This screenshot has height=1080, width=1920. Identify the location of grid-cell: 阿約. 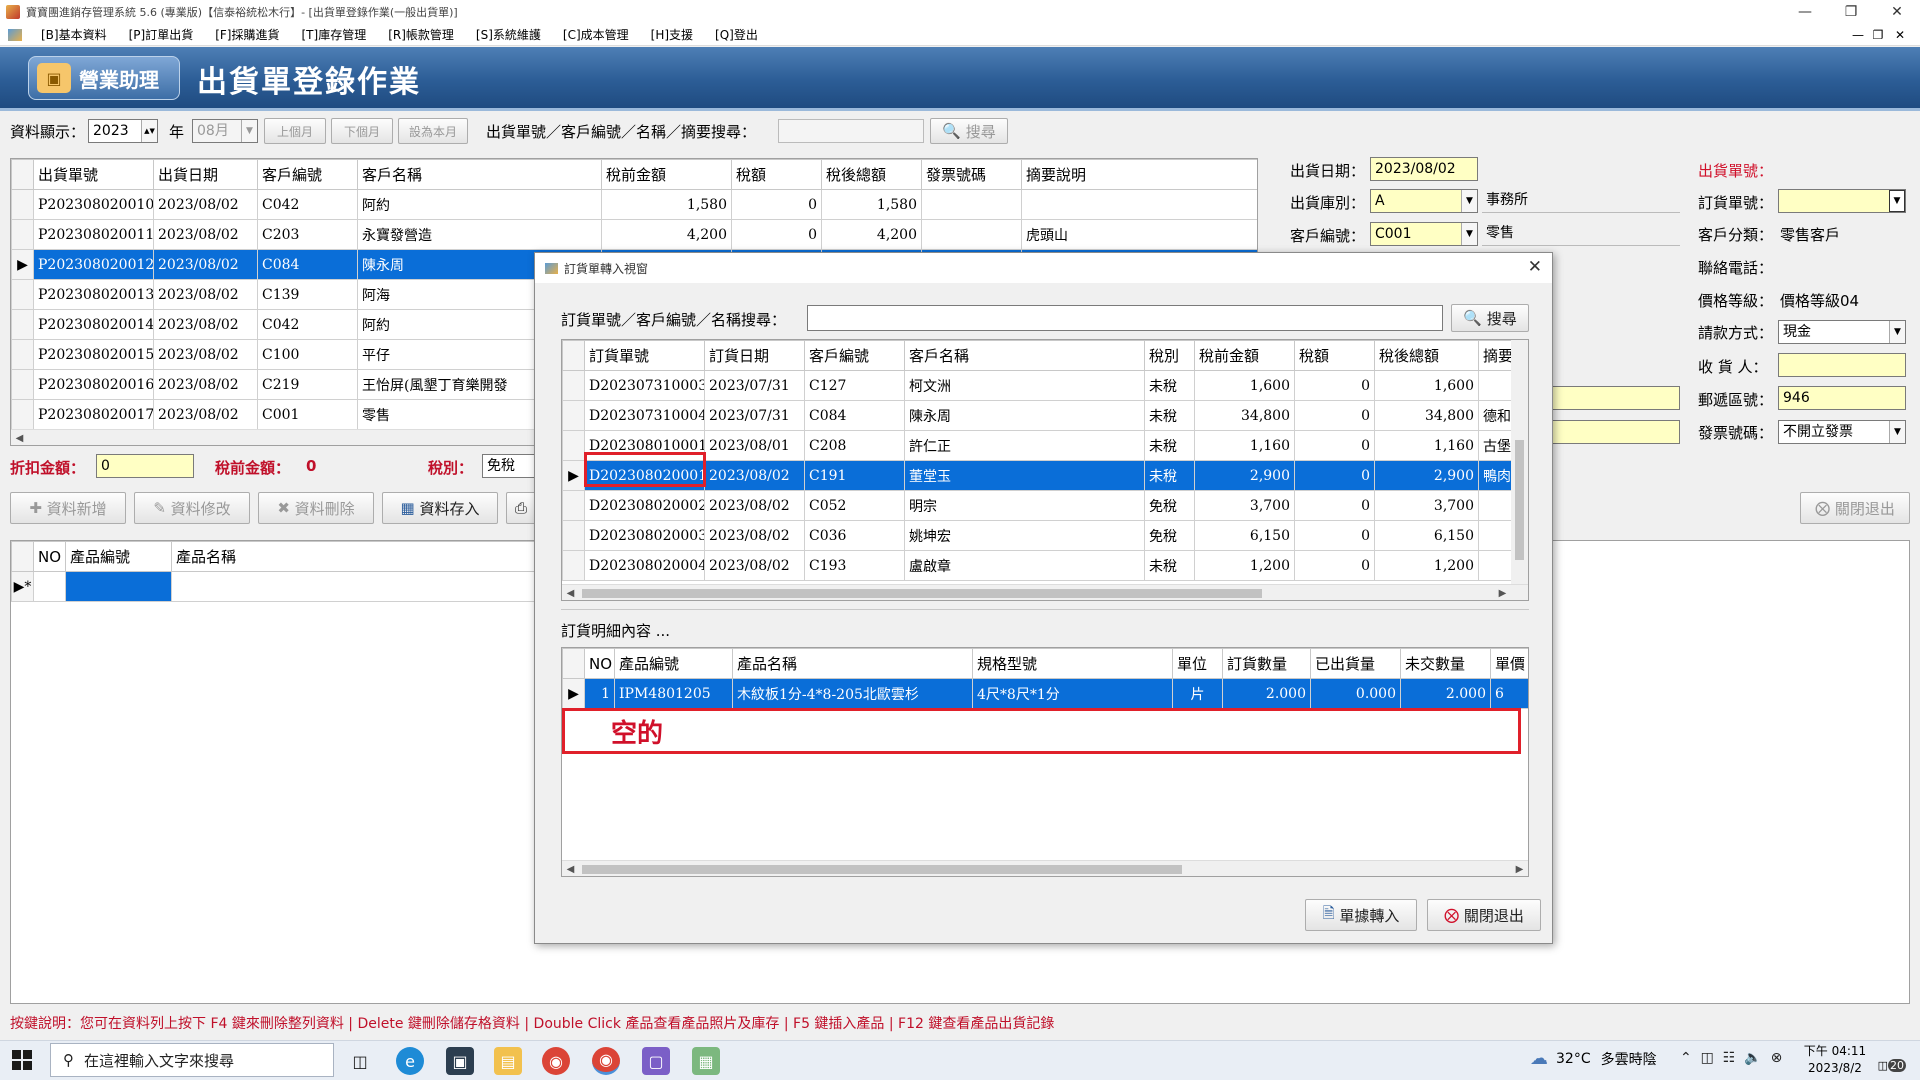
(479, 204).